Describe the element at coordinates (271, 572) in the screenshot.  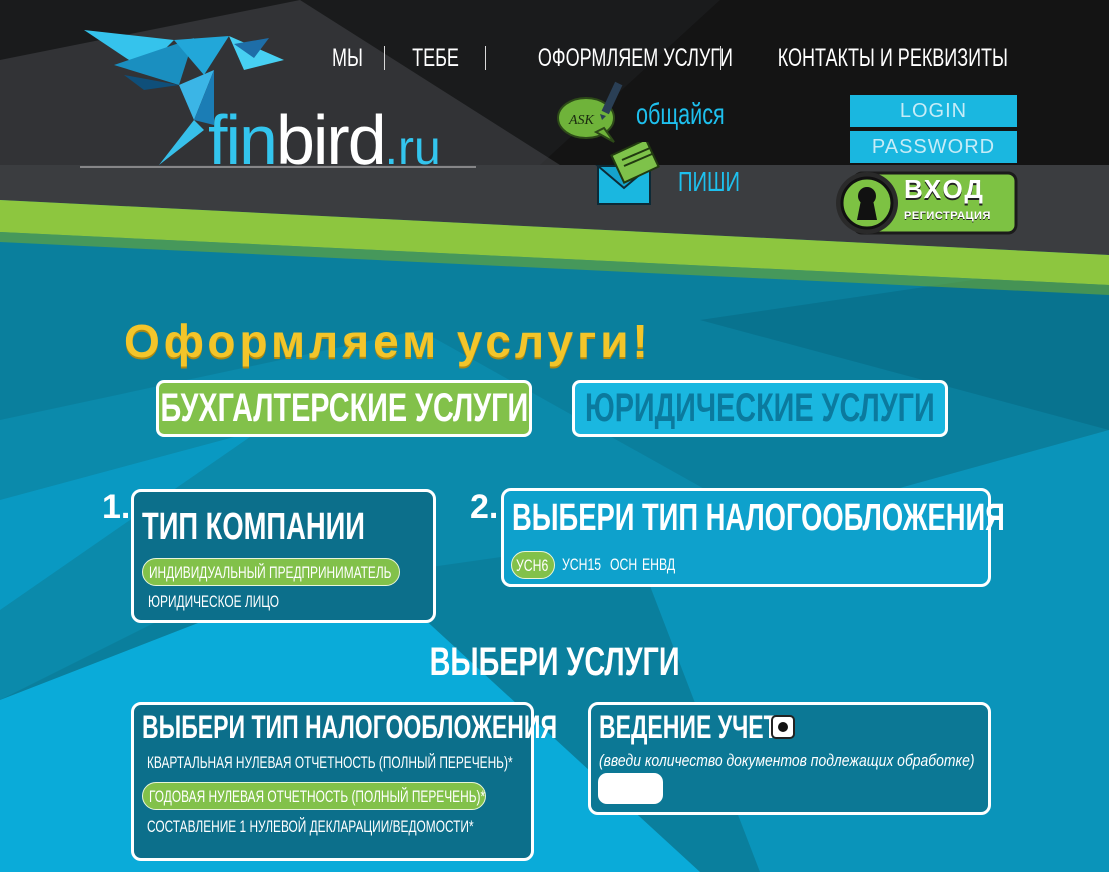
I see `option-individual-entrepreneur: ИНДИВИДУАЛЬНЫЙ ПРЕДПРИНИМАТЕЛЬ` at that location.